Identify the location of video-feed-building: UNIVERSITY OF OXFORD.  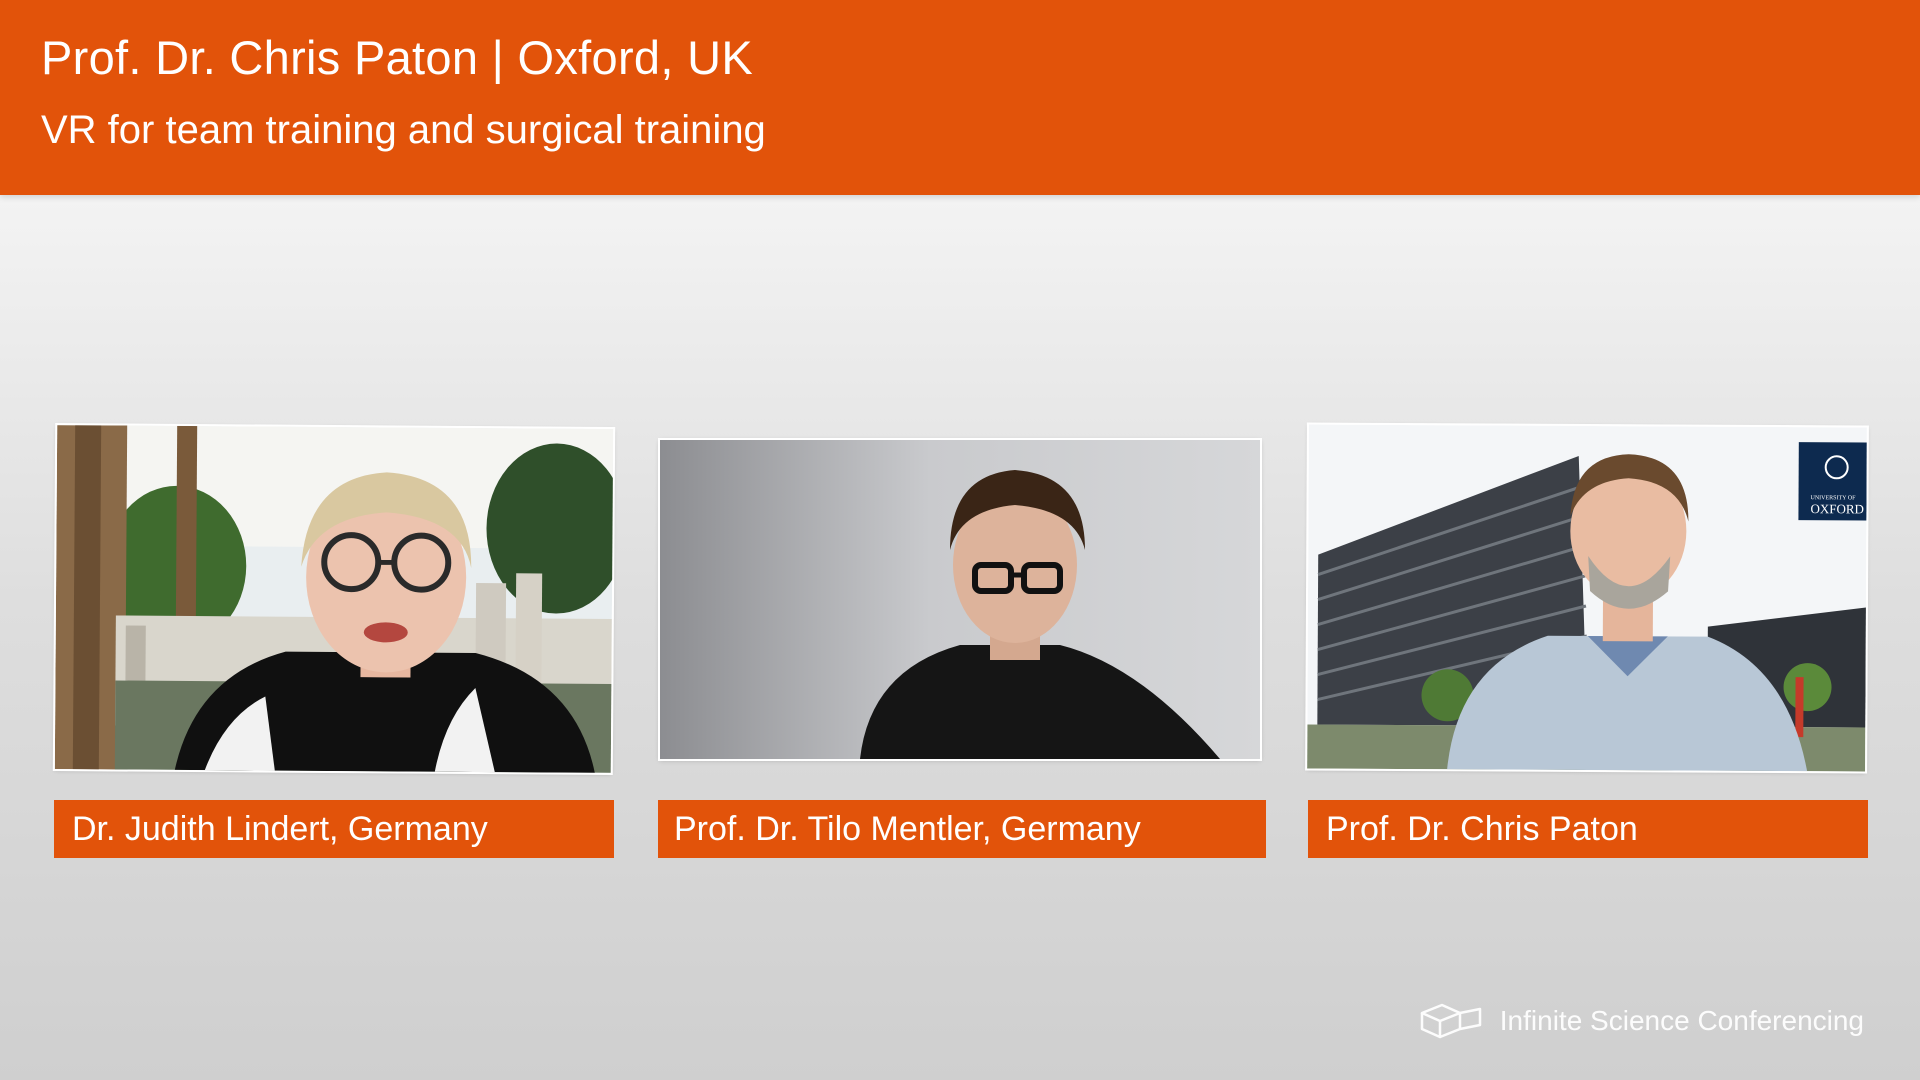
(1587, 598).